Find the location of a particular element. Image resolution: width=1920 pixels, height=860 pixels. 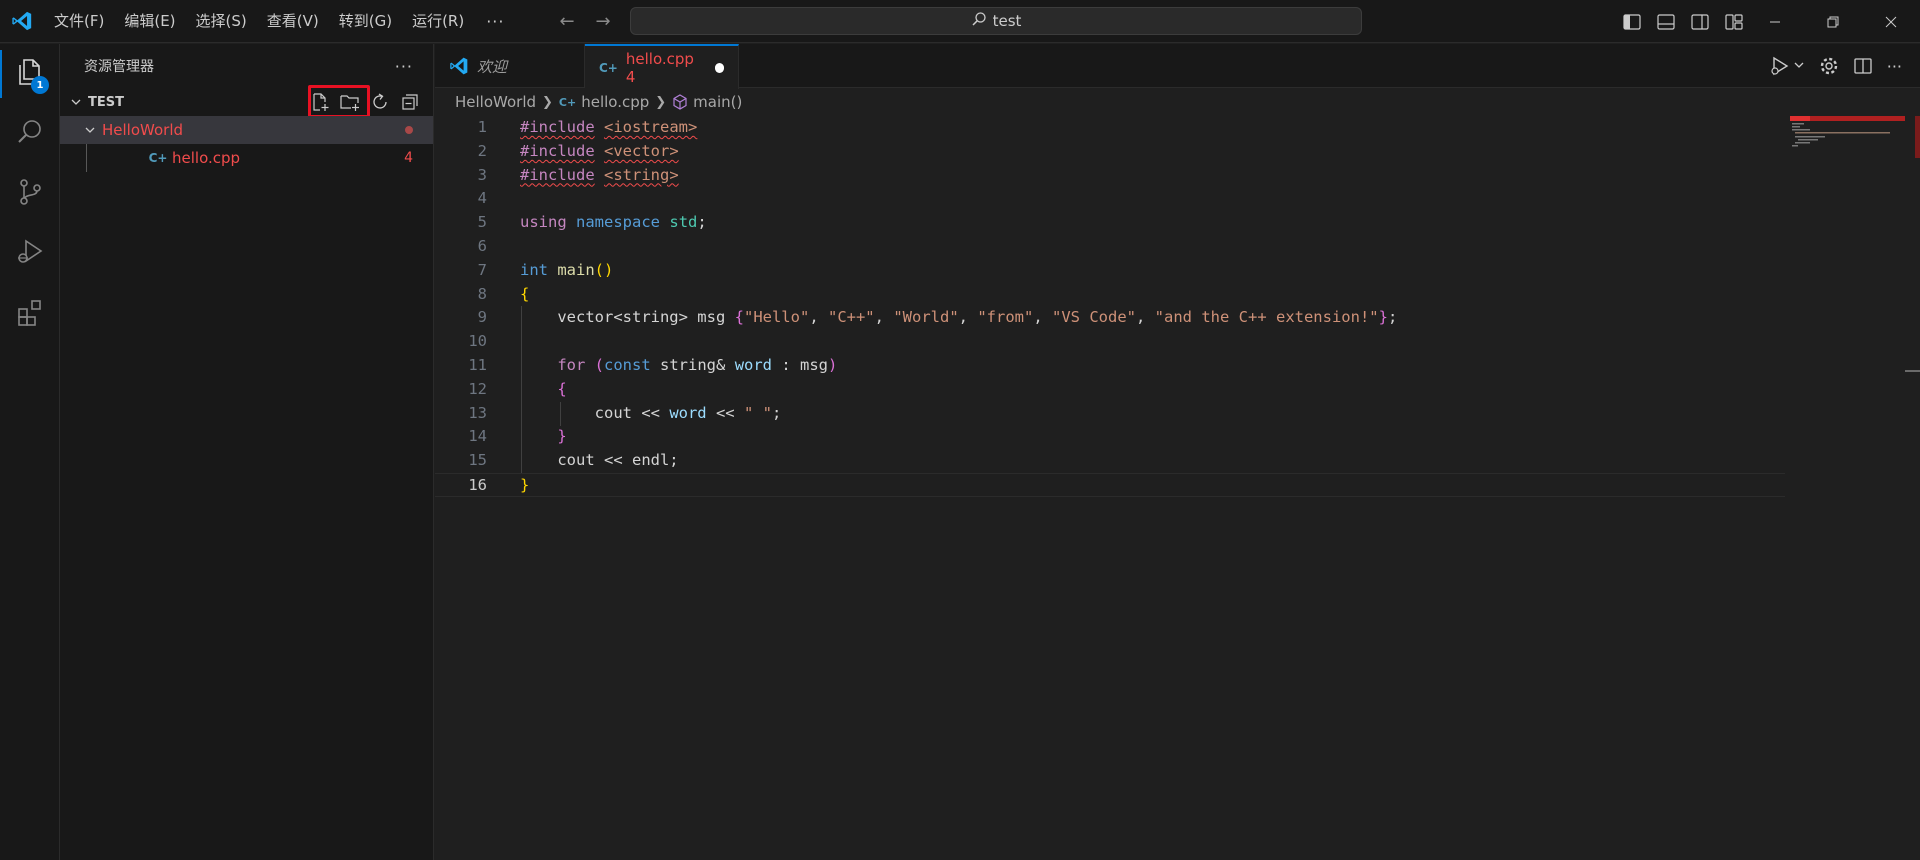

line-number: 6 is located at coordinates (482, 245).